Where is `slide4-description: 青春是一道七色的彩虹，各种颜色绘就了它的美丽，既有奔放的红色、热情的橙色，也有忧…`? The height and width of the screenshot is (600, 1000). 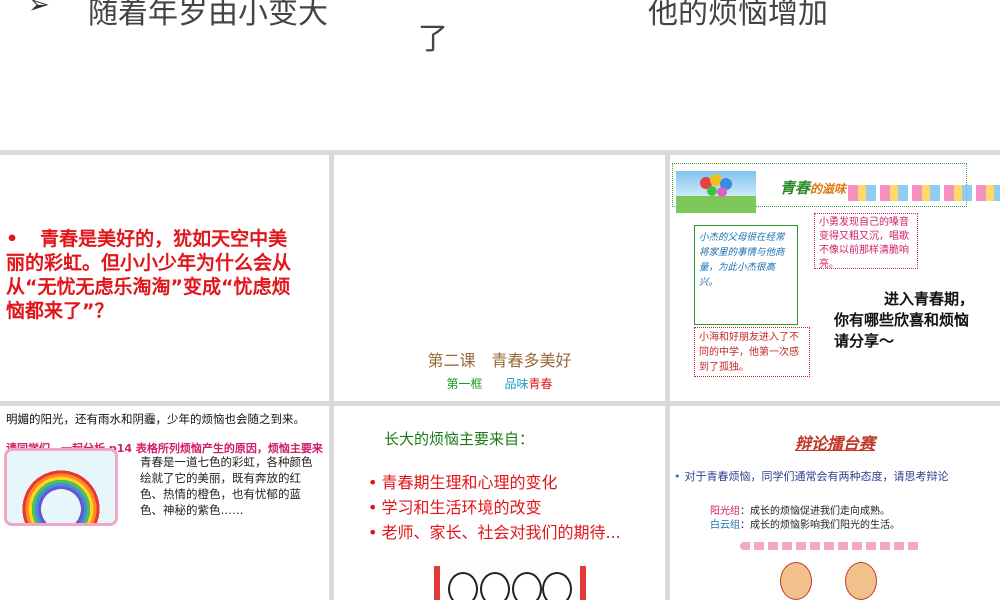
slide4-description: 青春是一道七色的彩虹，各种颜色绘就了它的美丽，既有奔放的红色、热情的橙色，也有忧… is located at coordinates (226, 486).